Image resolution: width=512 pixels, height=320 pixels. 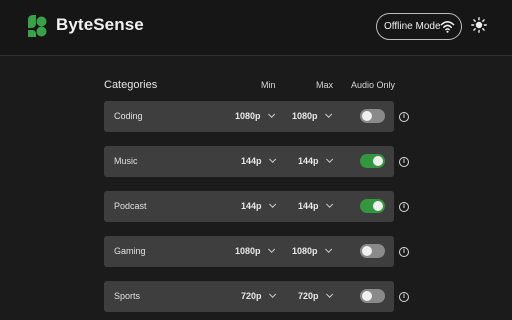 I want to click on category-name: Sports, so click(x=127, y=296).